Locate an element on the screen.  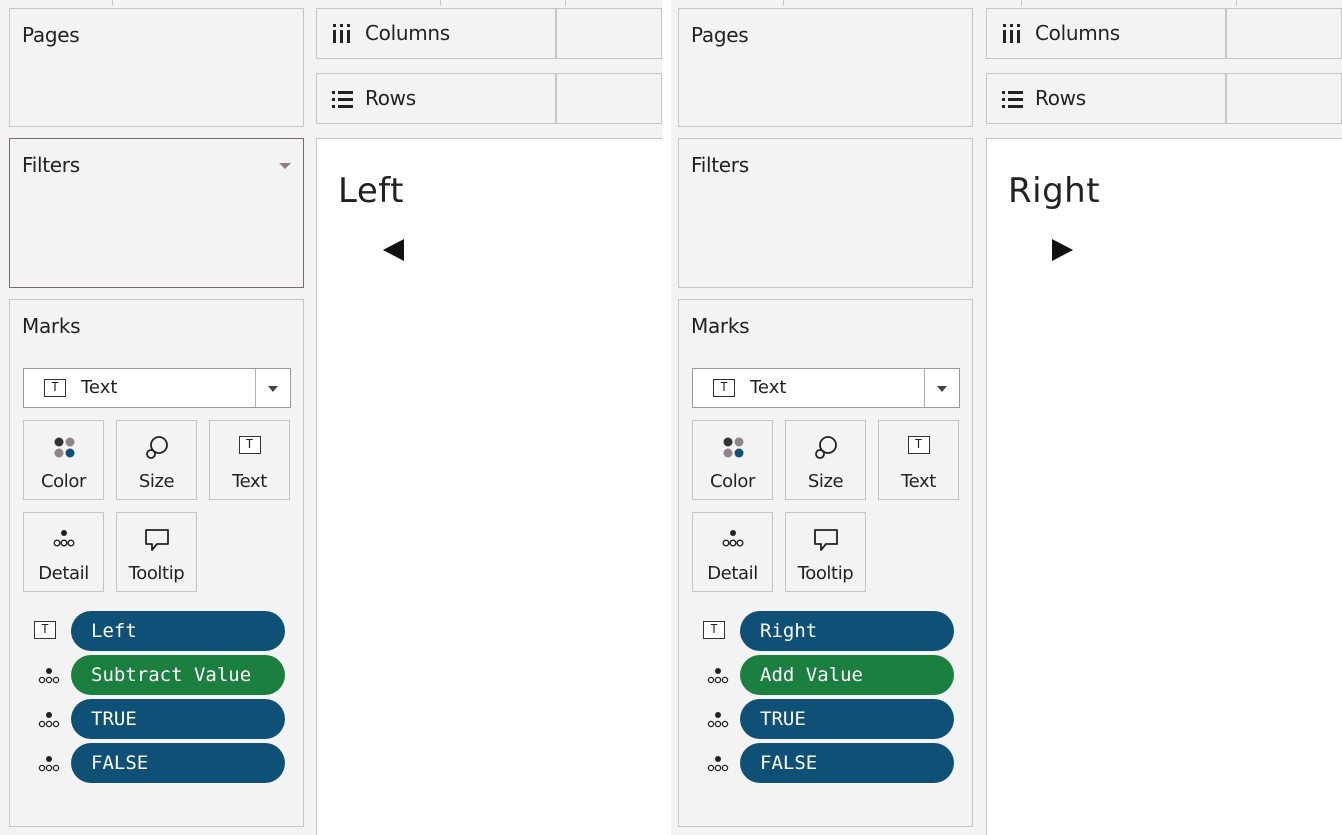
field-pill: Add Value is located at coordinates (847, 675).